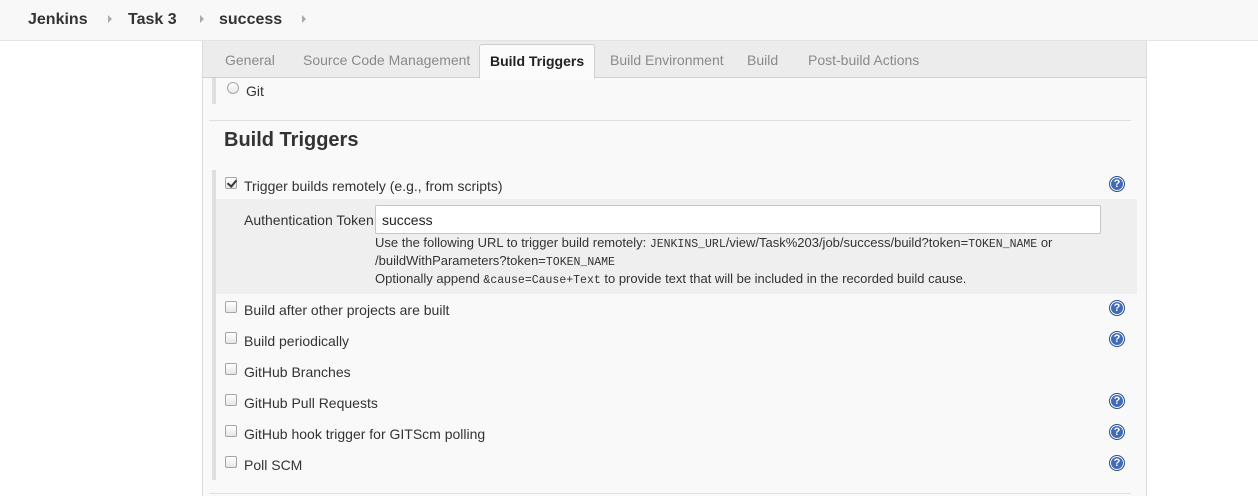 The image size is (1258, 496). What do you see at coordinates (231, 307) in the screenshot?
I see `build-after-other-projects-checkbox` at bounding box center [231, 307].